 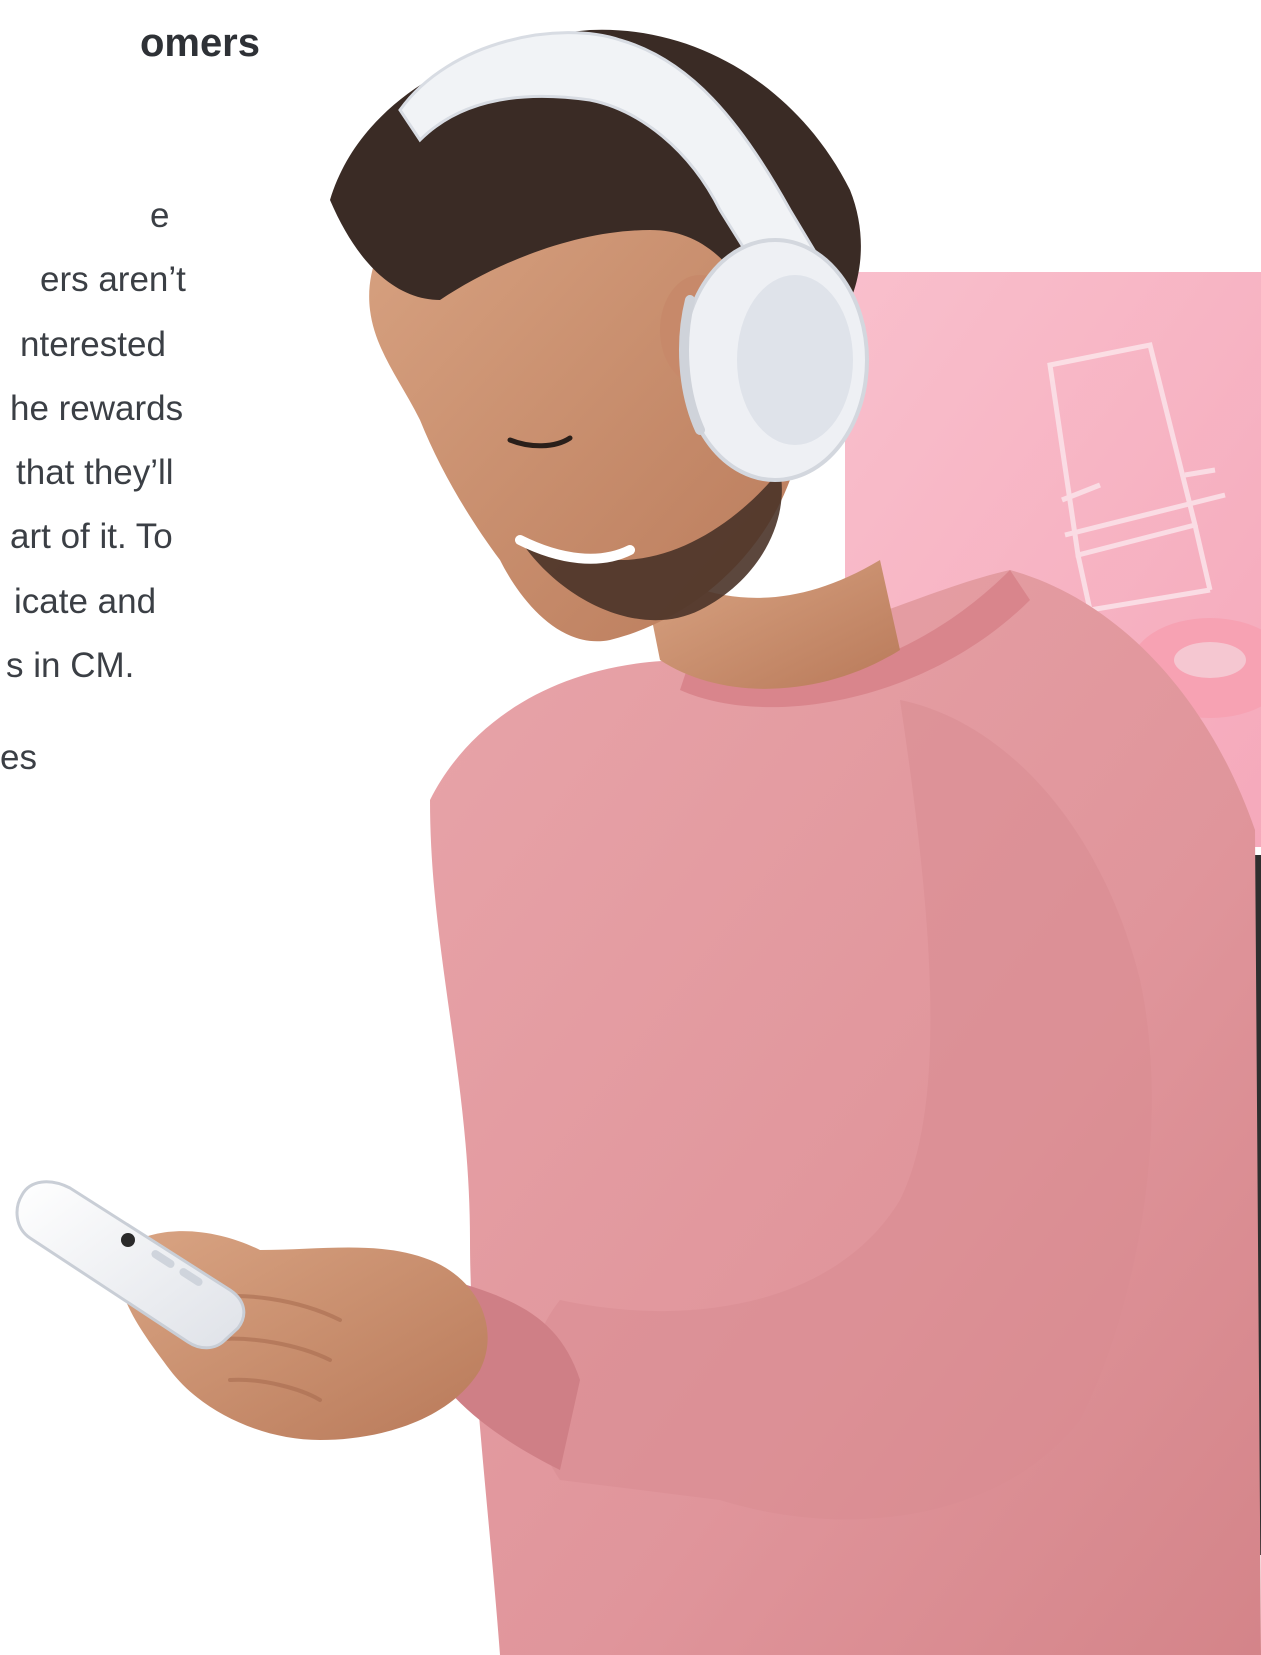 I want to click on headphones-icon, so click(x=774, y=360).